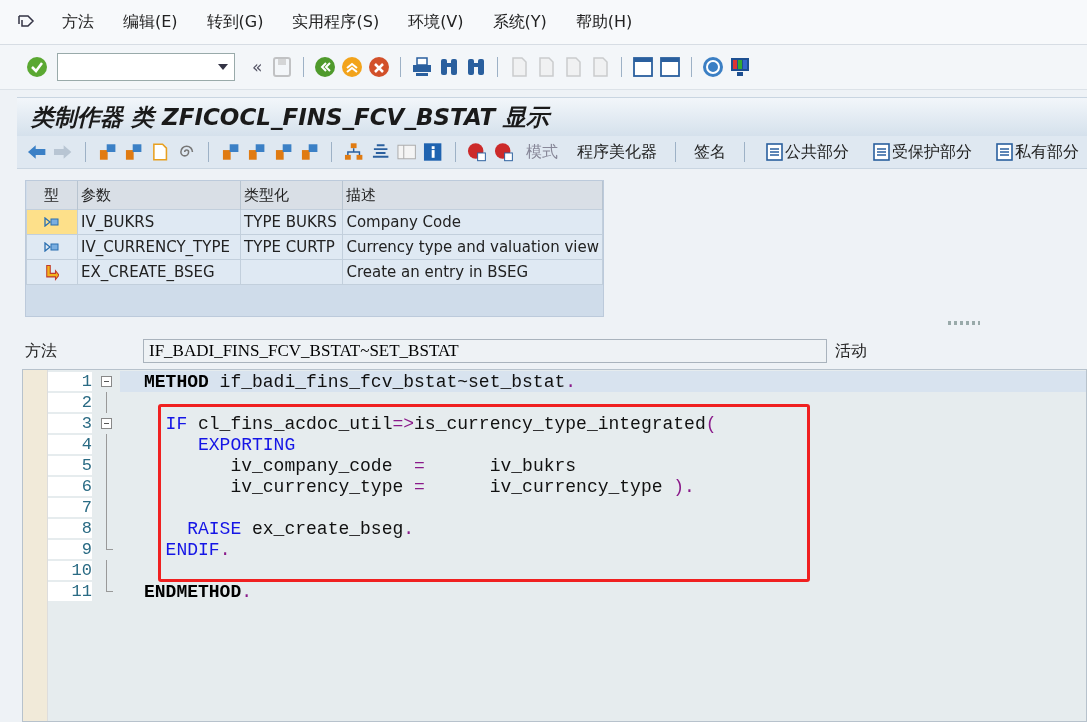  Describe the element at coordinates (159, 195) in the screenshot. I see `column-header: 参数` at that location.